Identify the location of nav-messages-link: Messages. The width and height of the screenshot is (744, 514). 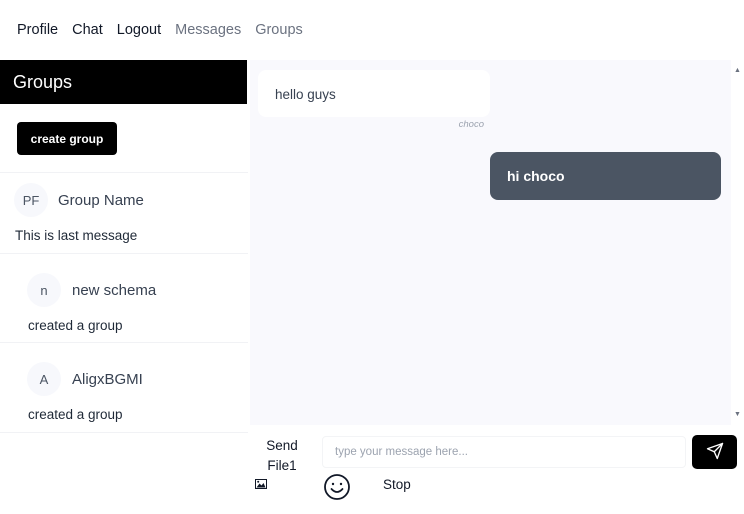
(208, 30).